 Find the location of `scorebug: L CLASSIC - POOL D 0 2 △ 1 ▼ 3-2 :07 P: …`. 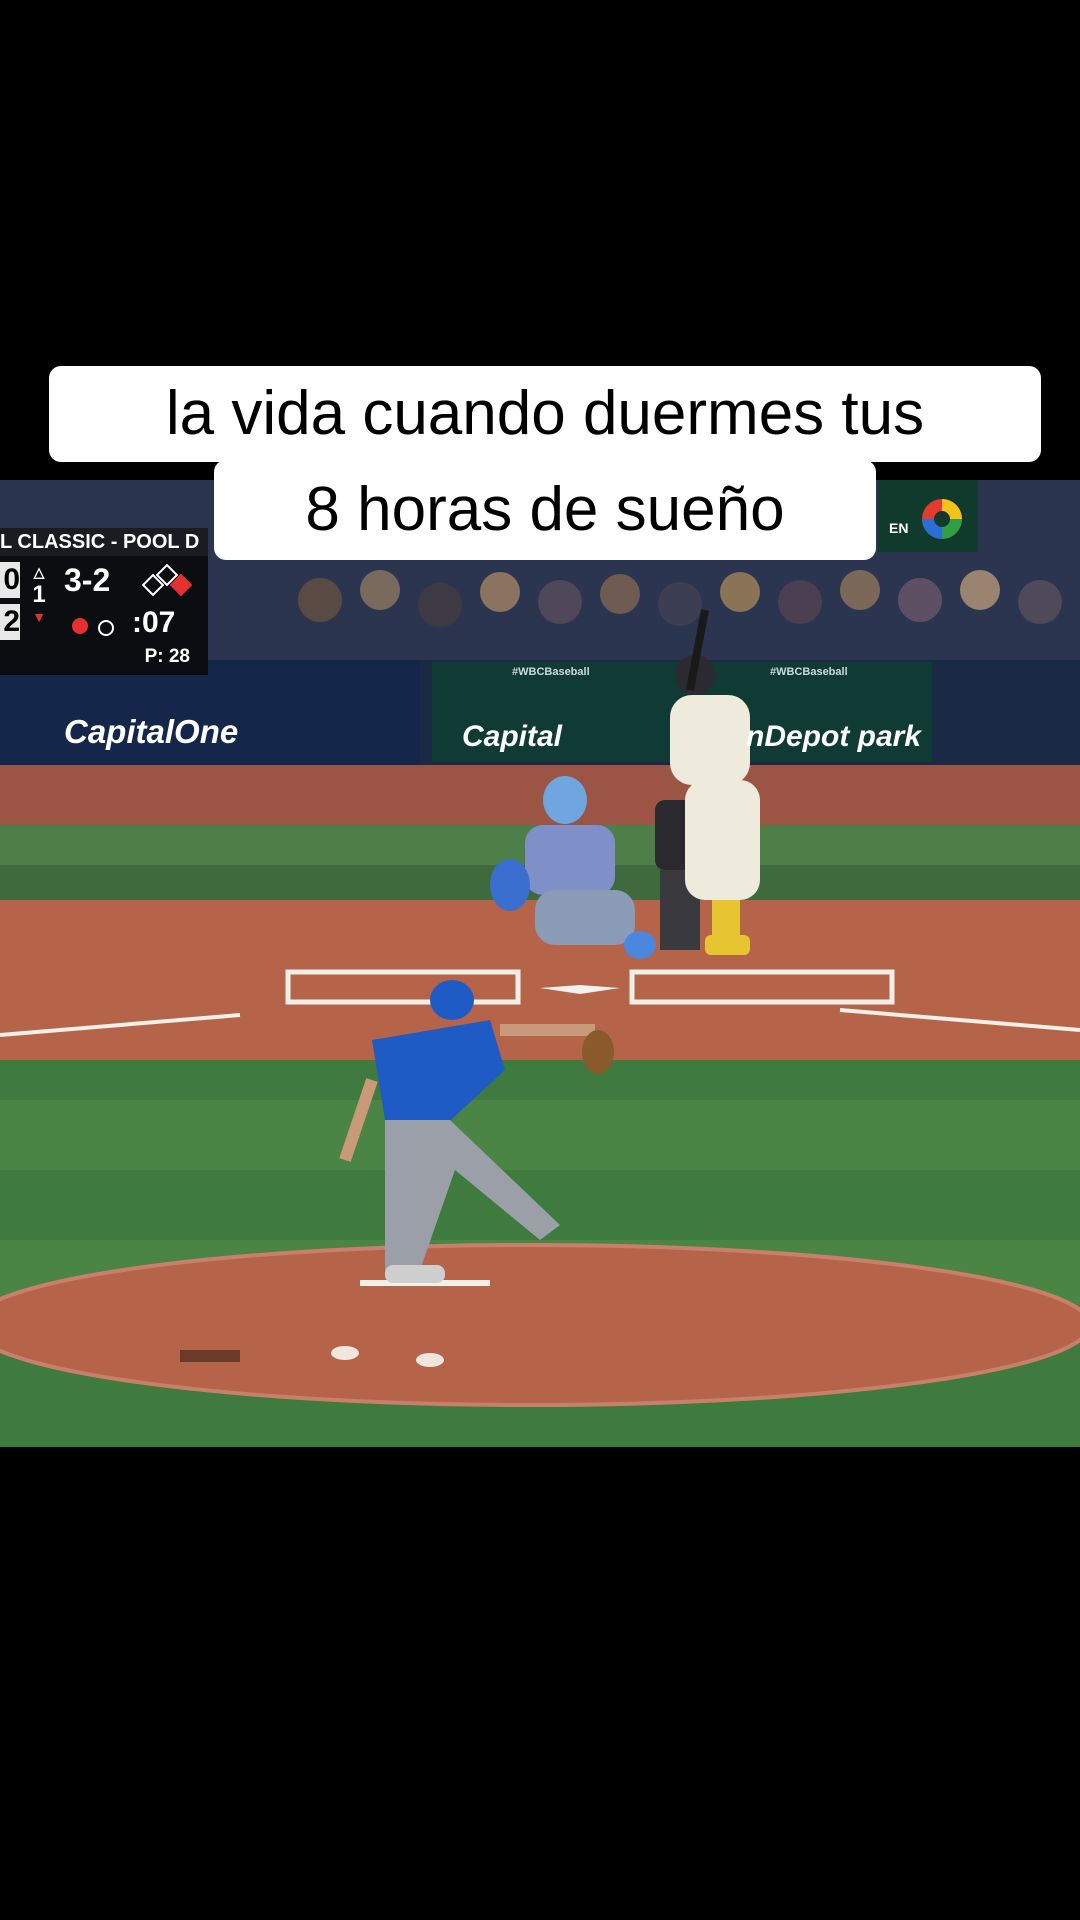

scorebug: L CLASSIC - POOL D 0 2 △ 1 ▼ 3-2 :07 P: … is located at coordinates (104, 601).